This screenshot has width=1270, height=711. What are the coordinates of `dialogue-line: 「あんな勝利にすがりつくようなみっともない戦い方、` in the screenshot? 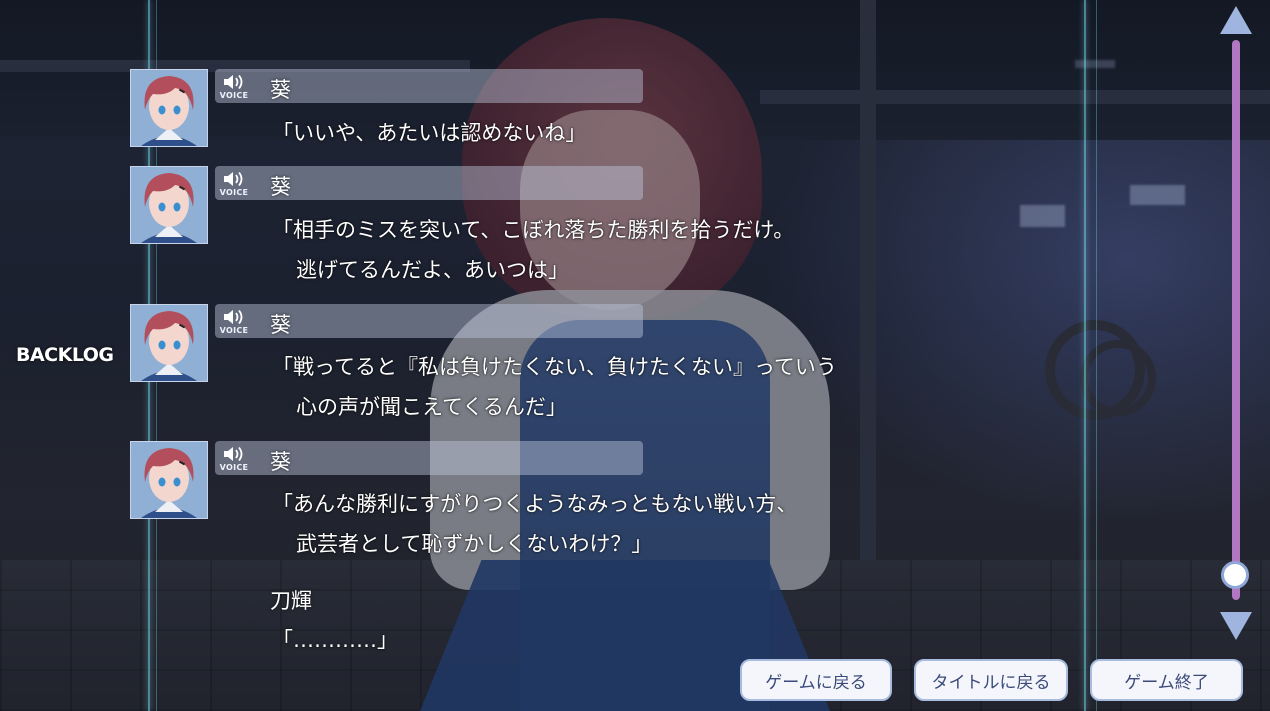 It's located at (535, 504).